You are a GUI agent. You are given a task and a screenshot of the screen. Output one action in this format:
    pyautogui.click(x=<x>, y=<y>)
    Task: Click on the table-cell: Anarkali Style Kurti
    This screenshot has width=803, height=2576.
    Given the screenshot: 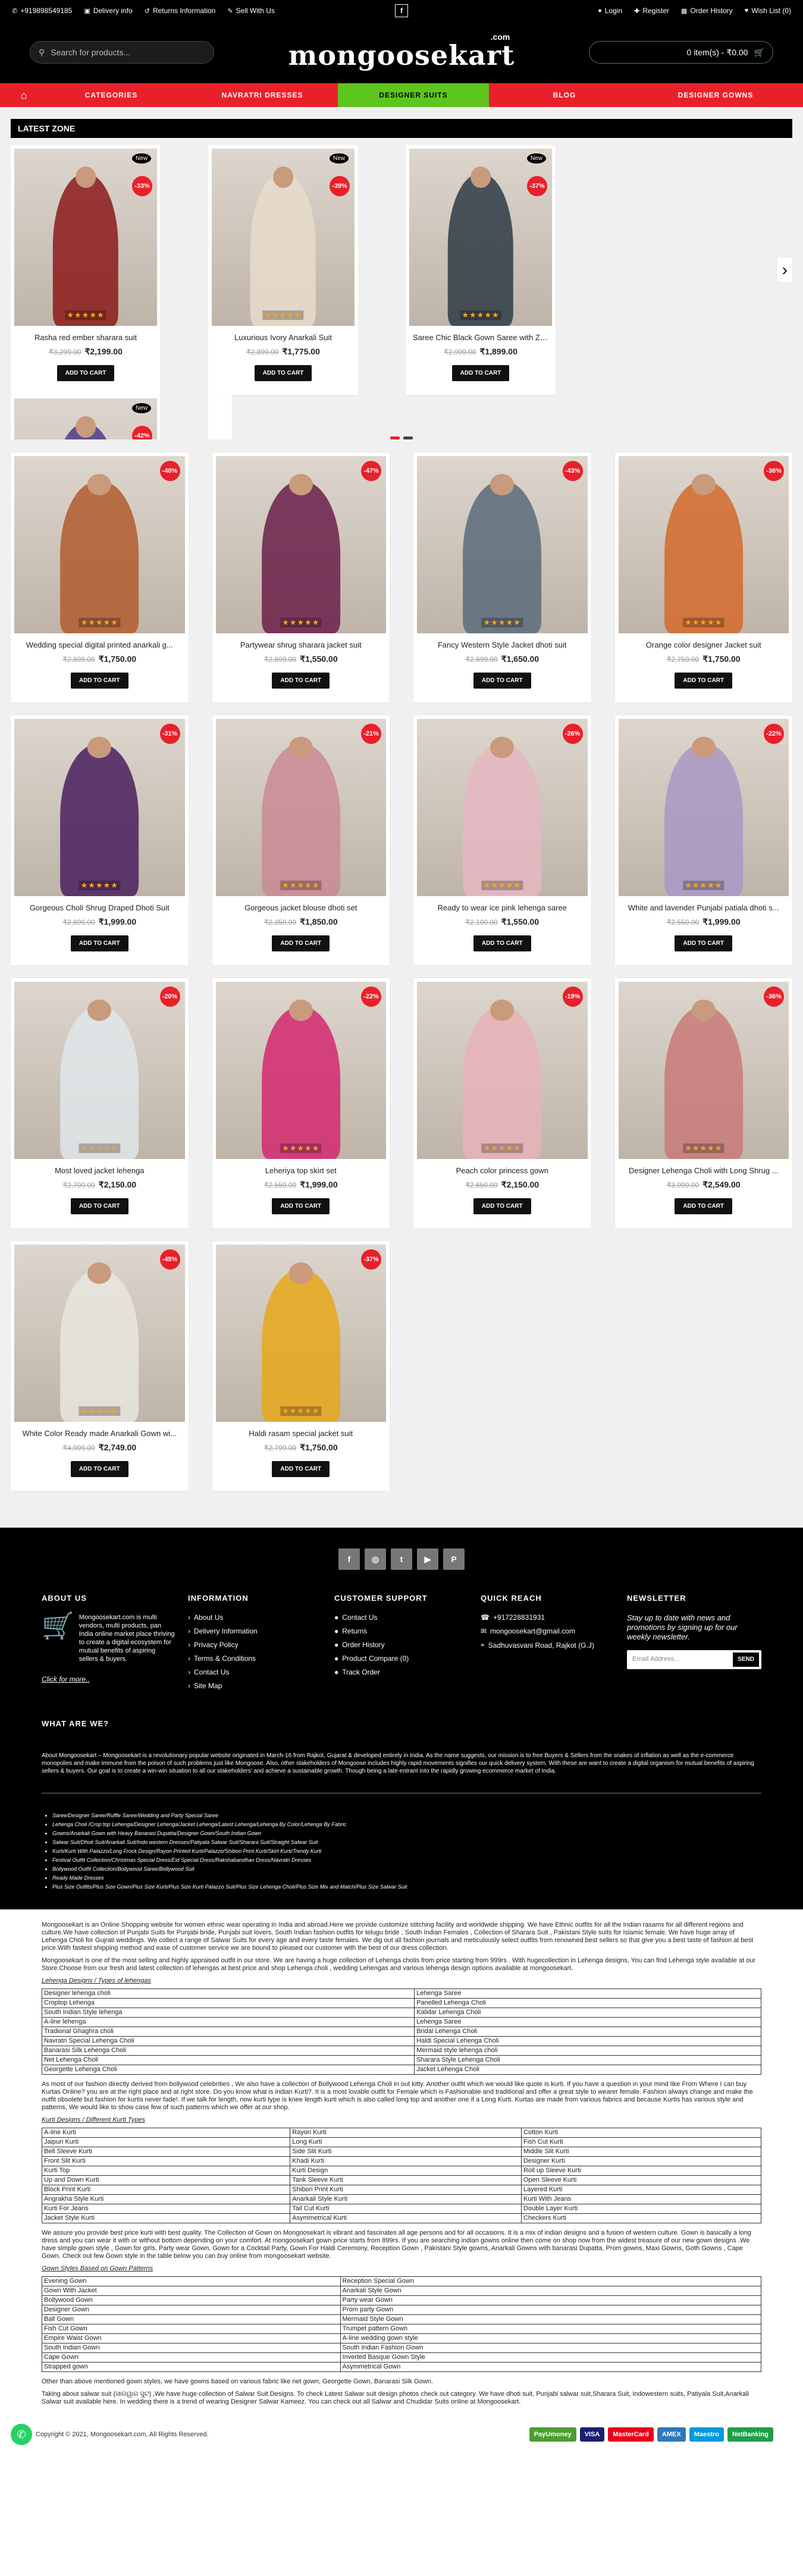 What is the action you would take?
    pyautogui.click(x=406, y=2199)
    